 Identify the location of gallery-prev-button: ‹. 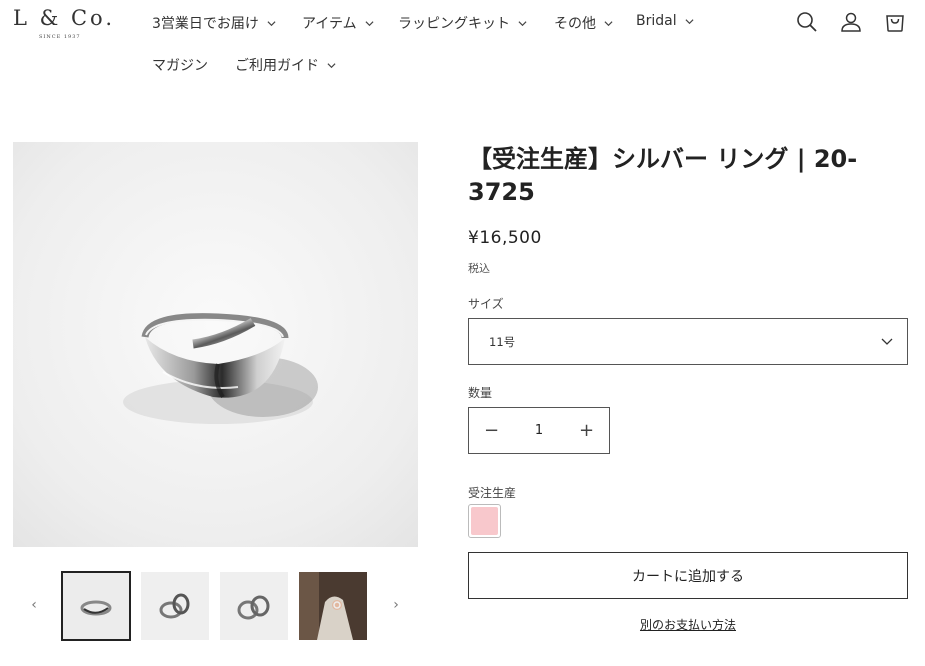
(34, 605).